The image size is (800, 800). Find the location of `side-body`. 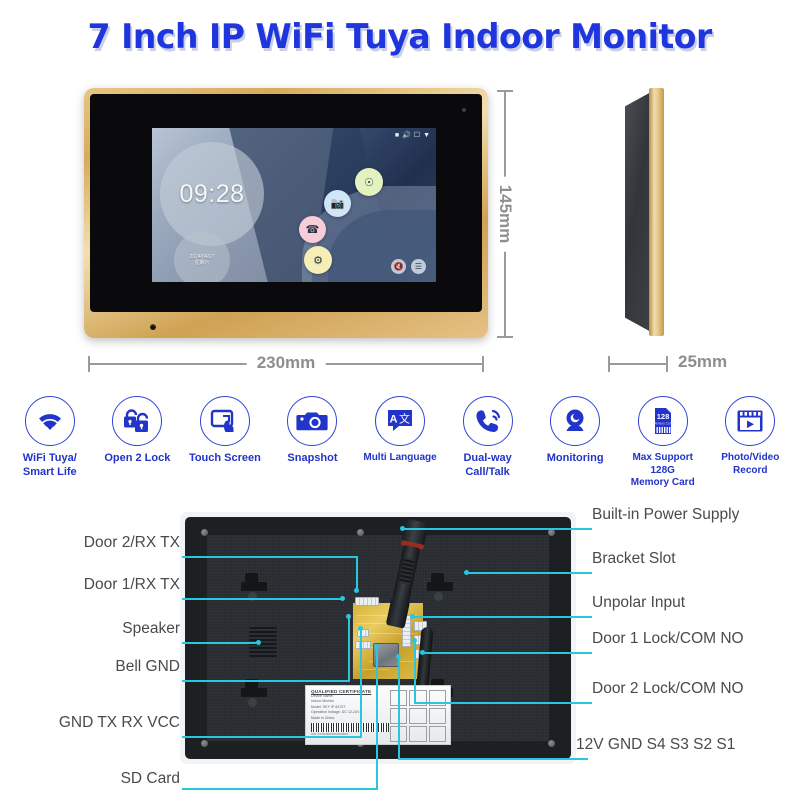

side-body is located at coordinates (638, 212).